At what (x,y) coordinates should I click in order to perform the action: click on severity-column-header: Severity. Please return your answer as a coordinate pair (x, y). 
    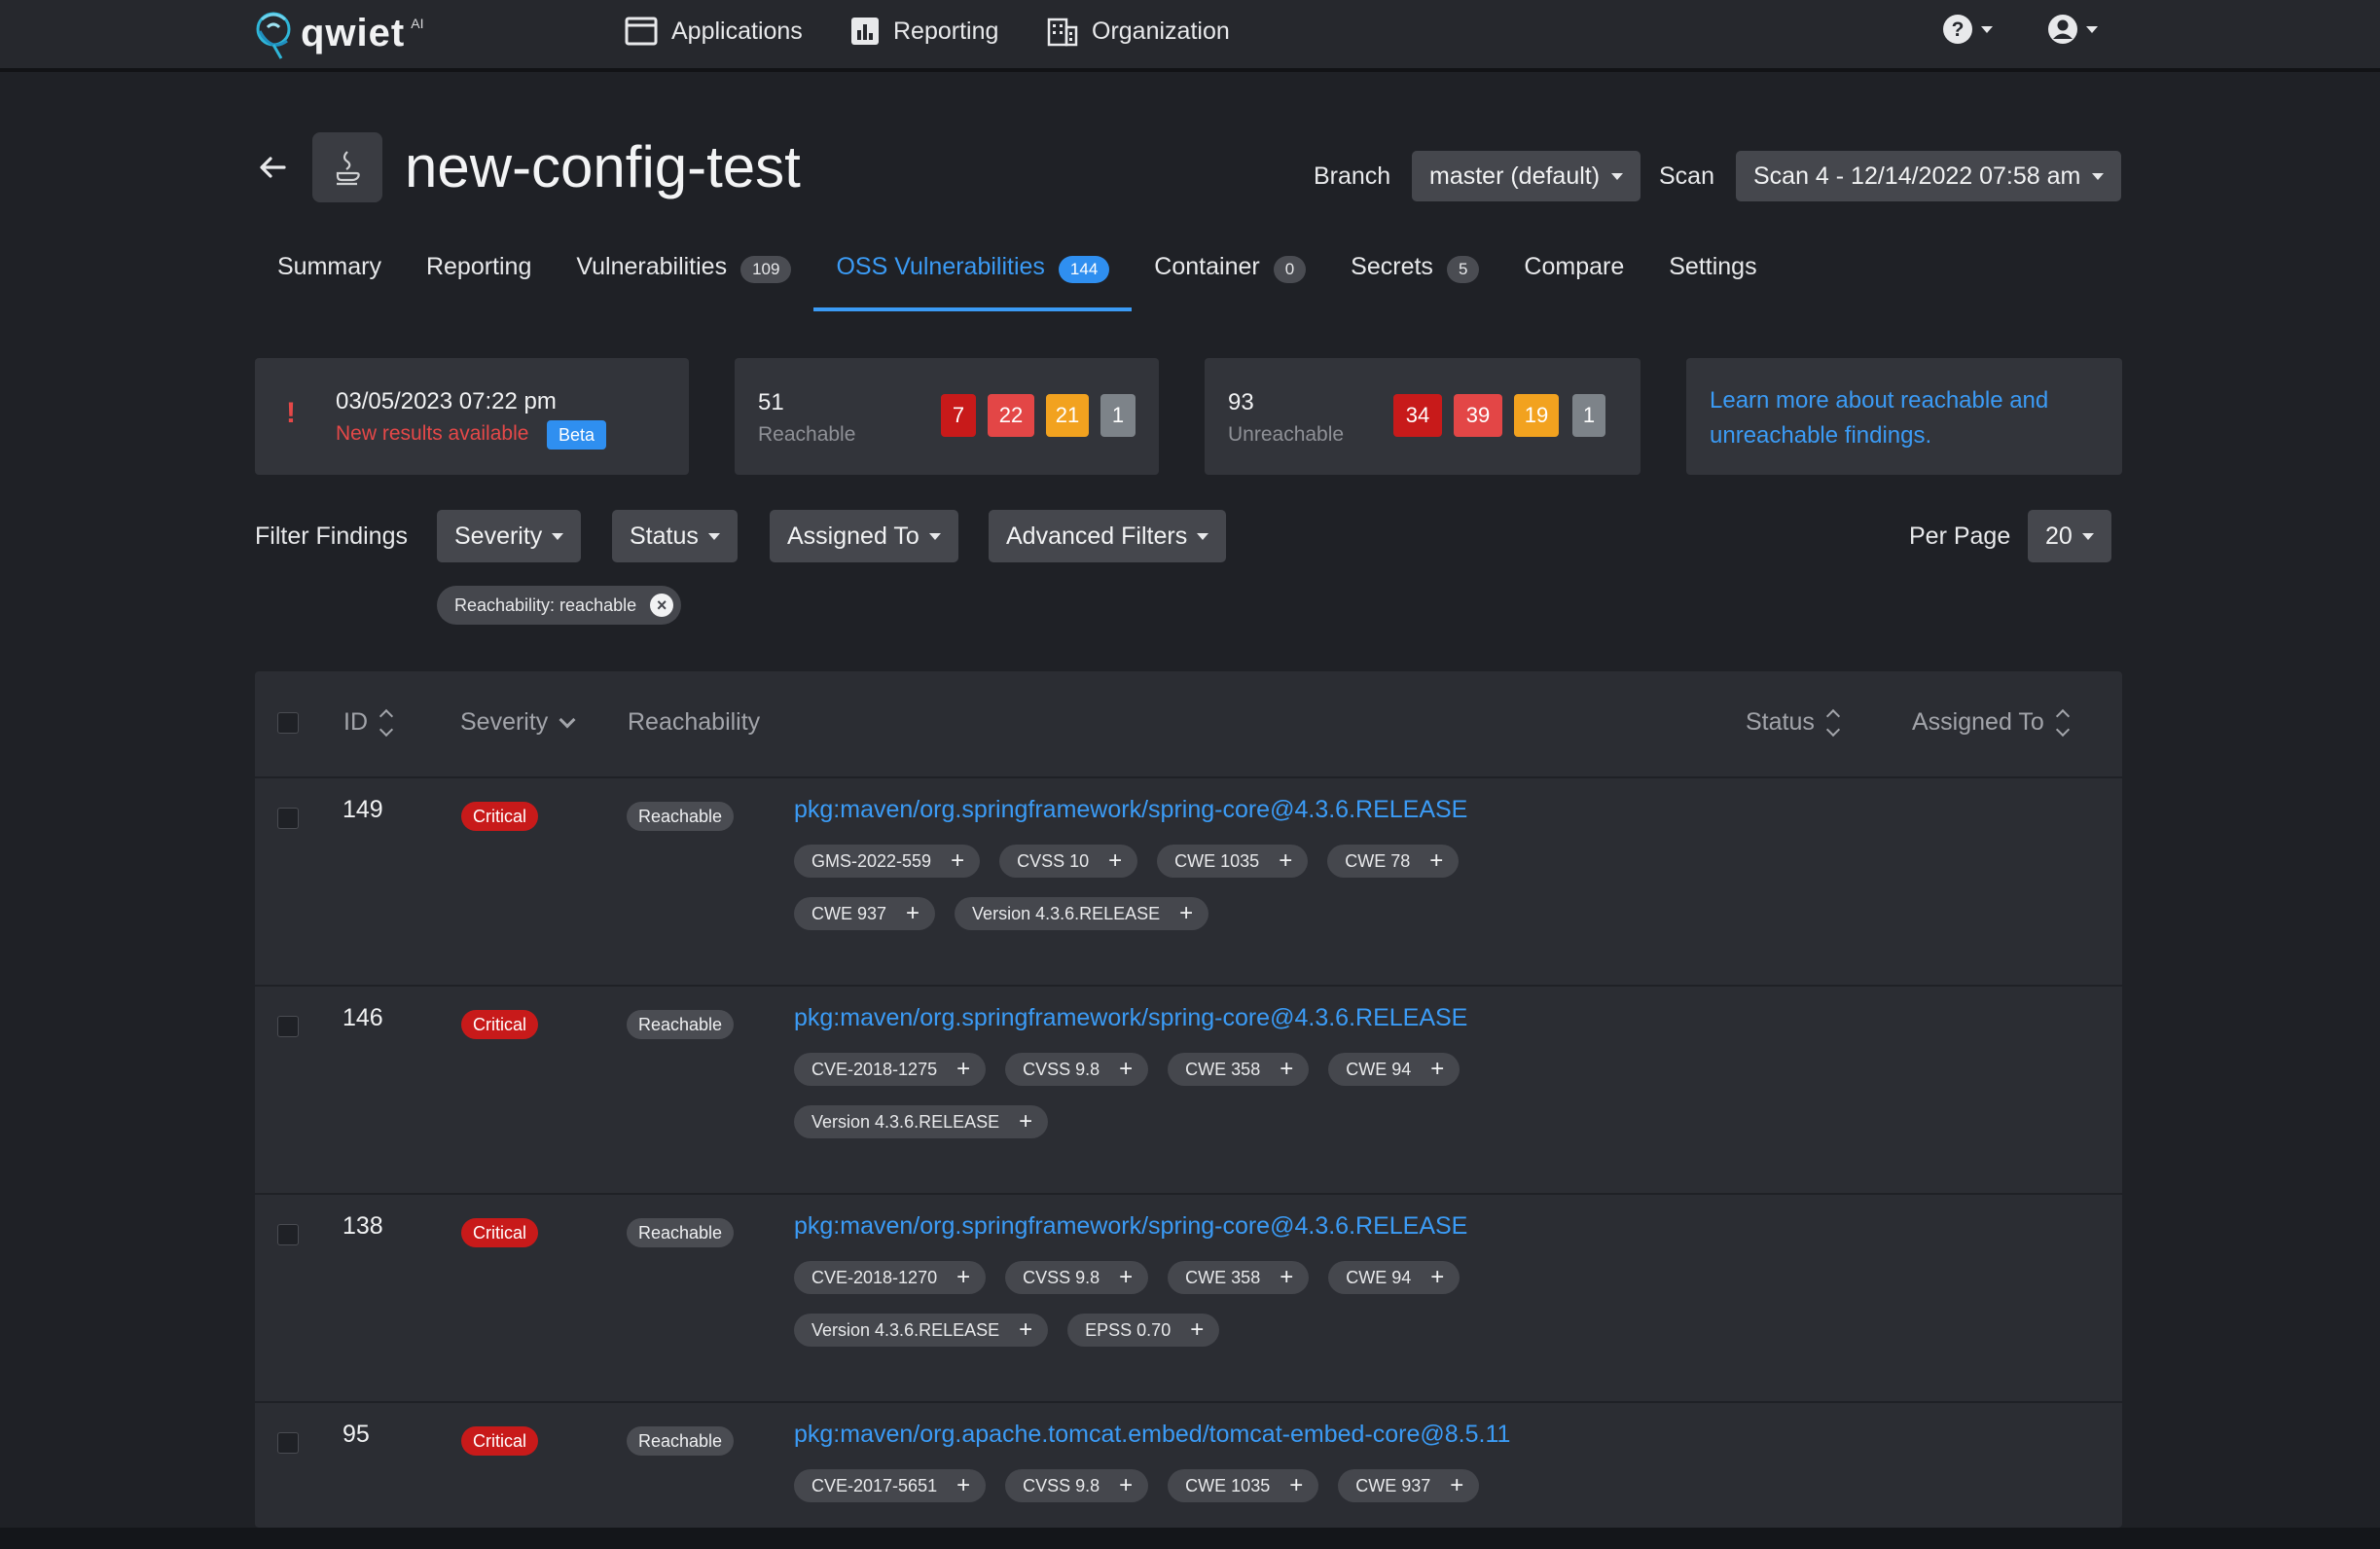
    Looking at the image, I should click on (518, 722).